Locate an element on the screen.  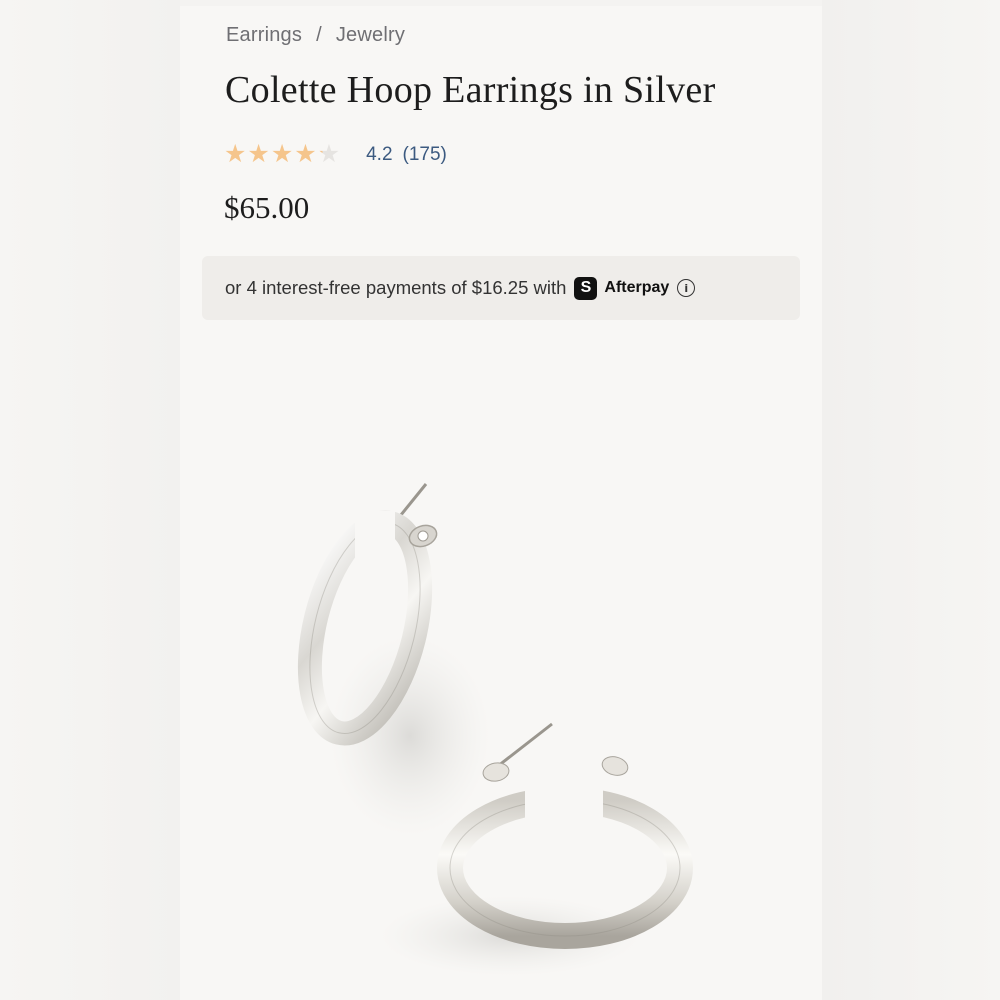
star-rating: ★ ★ ★ ★ ★ is located at coordinates (282, 154).